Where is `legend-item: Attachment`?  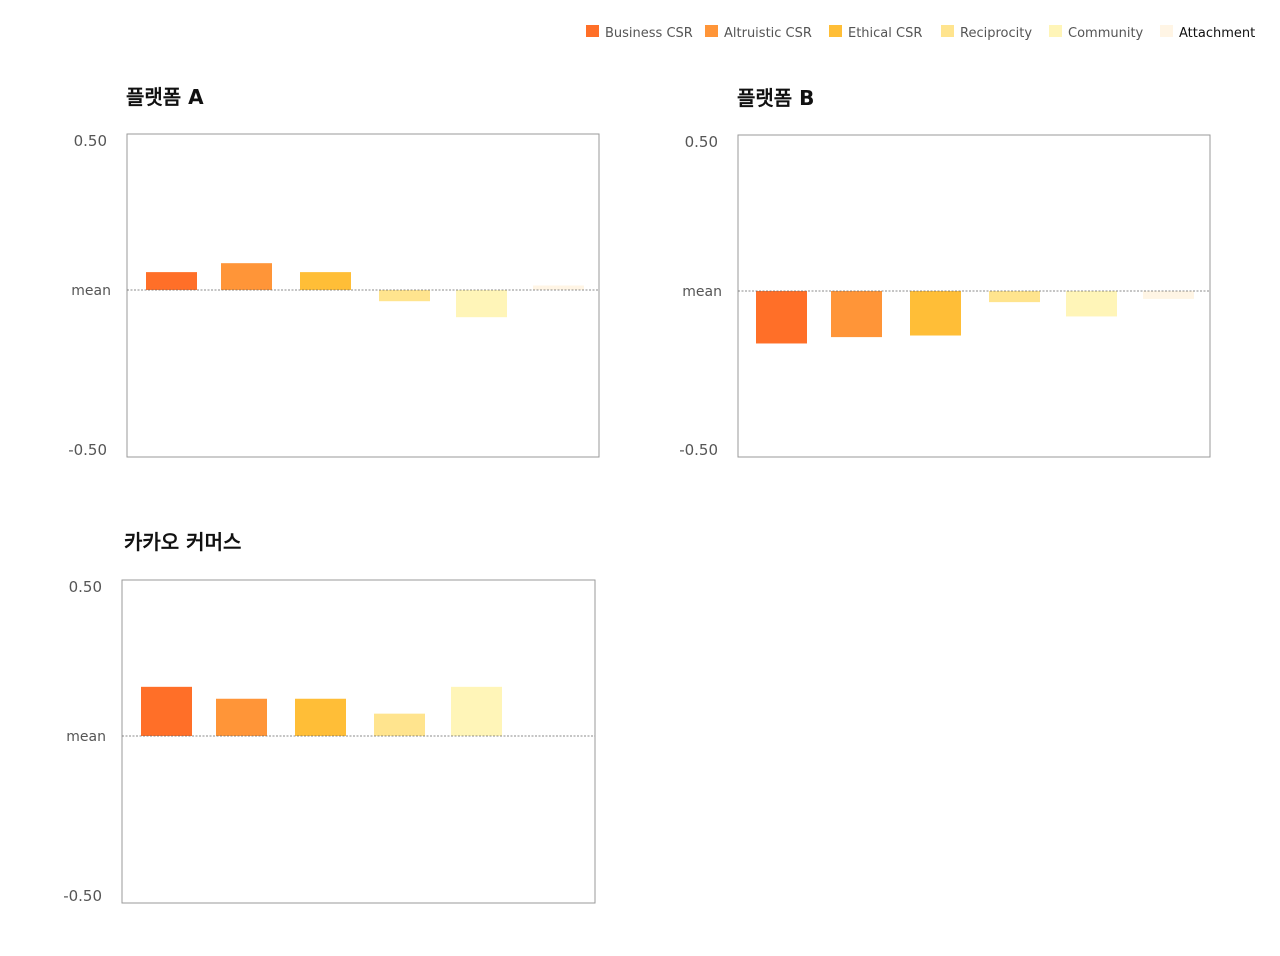
legend-item: Attachment is located at coordinates (1207, 33).